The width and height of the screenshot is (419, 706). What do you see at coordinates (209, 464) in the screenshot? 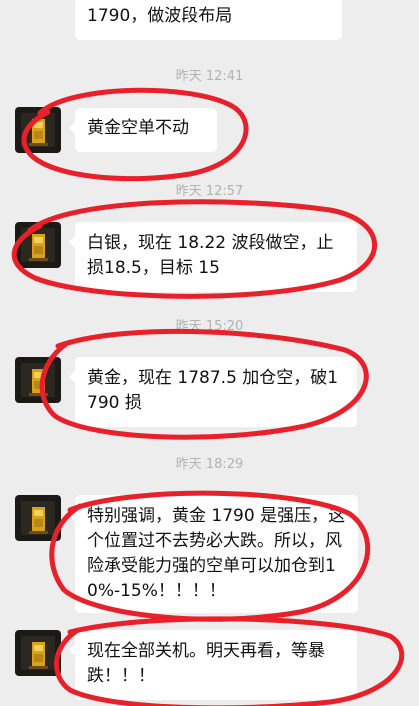
I see `timestamp: 昨天 18:29` at bounding box center [209, 464].